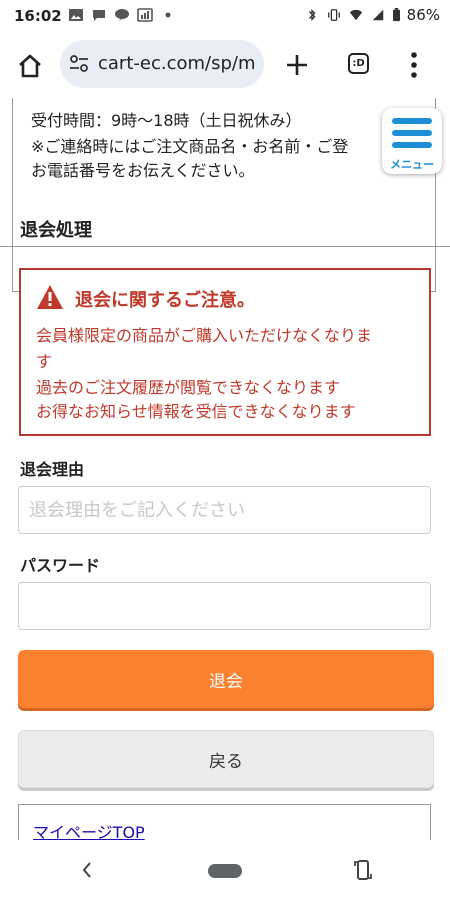 This screenshot has width=450, height=900. What do you see at coordinates (224, 822) in the screenshot?
I see `link-box: マイページTOP` at bounding box center [224, 822].